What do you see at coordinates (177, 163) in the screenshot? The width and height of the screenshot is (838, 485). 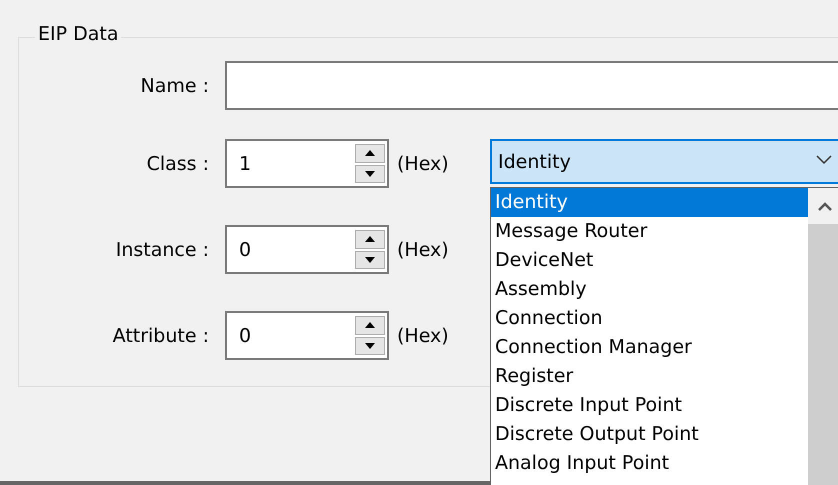 I see `field-label: Class :` at bounding box center [177, 163].